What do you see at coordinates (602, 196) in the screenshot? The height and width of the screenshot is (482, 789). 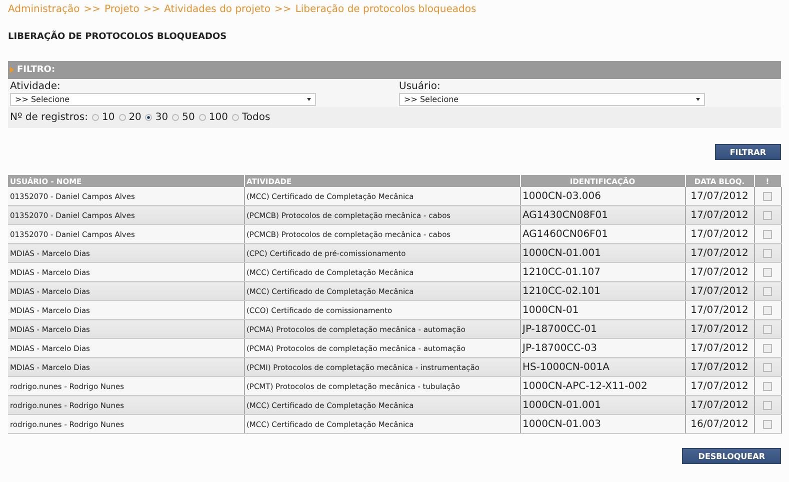 I see `table-cell: 1000CN-03.006` at bounding box center [602, 196].